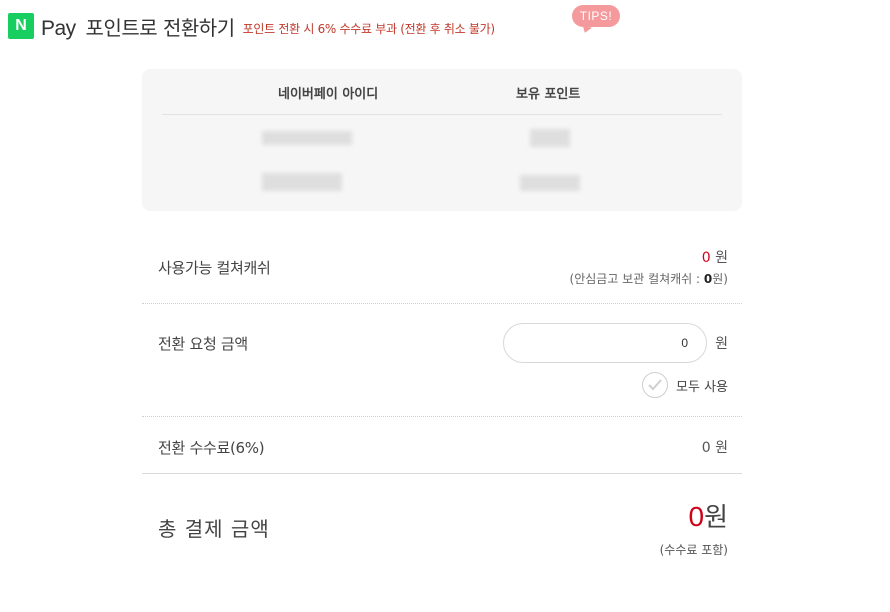 This screenshot has width=890, height=612. I want to click on request-amount-input, so click(605, 343).